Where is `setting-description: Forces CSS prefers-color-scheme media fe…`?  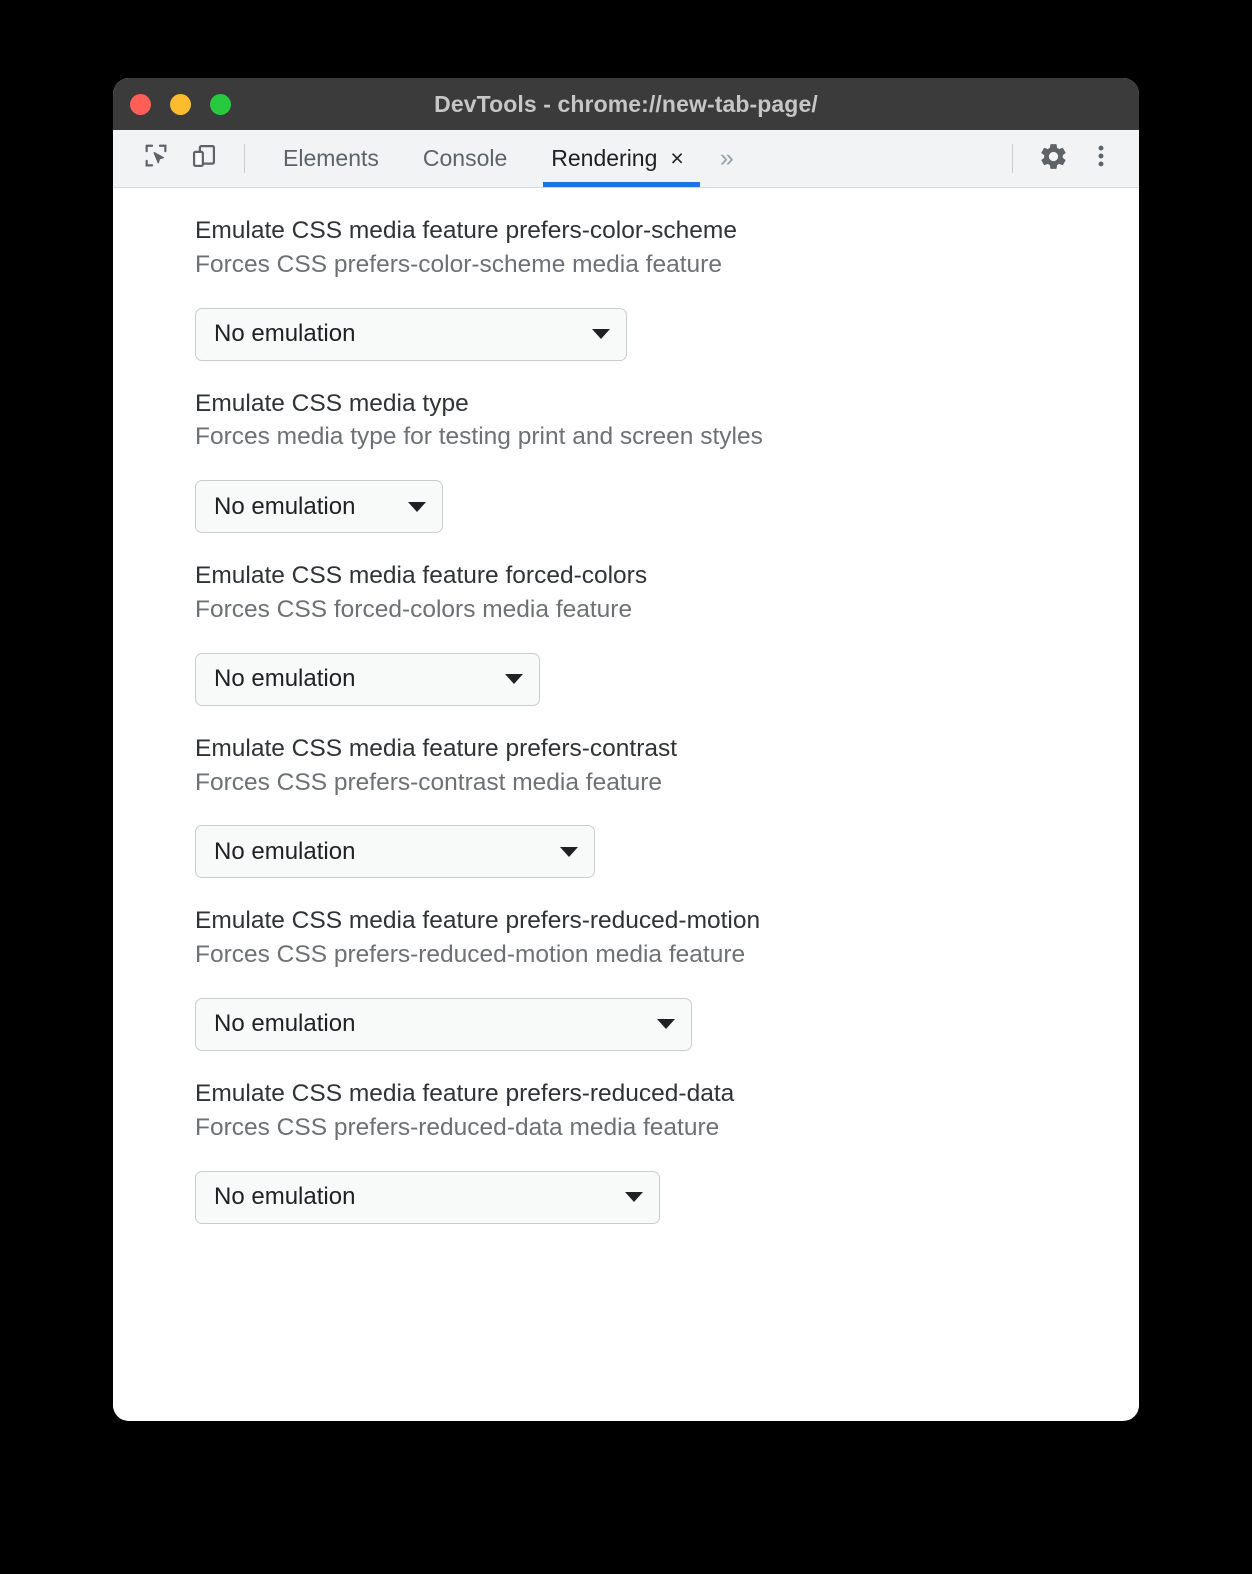
setting-description: Forces CSS prefers-color-scheme media fe… is located at coordinates (458, 264).